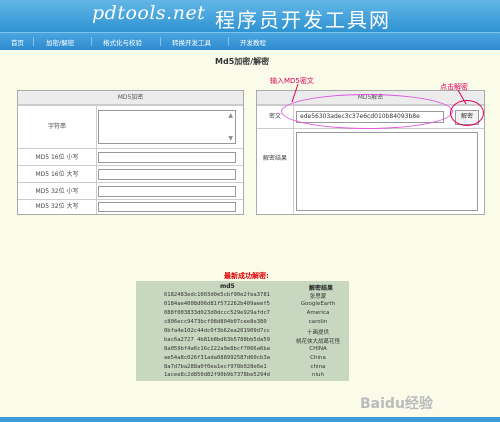 Image resolution: width=500 pixels, height=422 pixels. I want to click on watermark: Baidu经验, so click(396, 404).